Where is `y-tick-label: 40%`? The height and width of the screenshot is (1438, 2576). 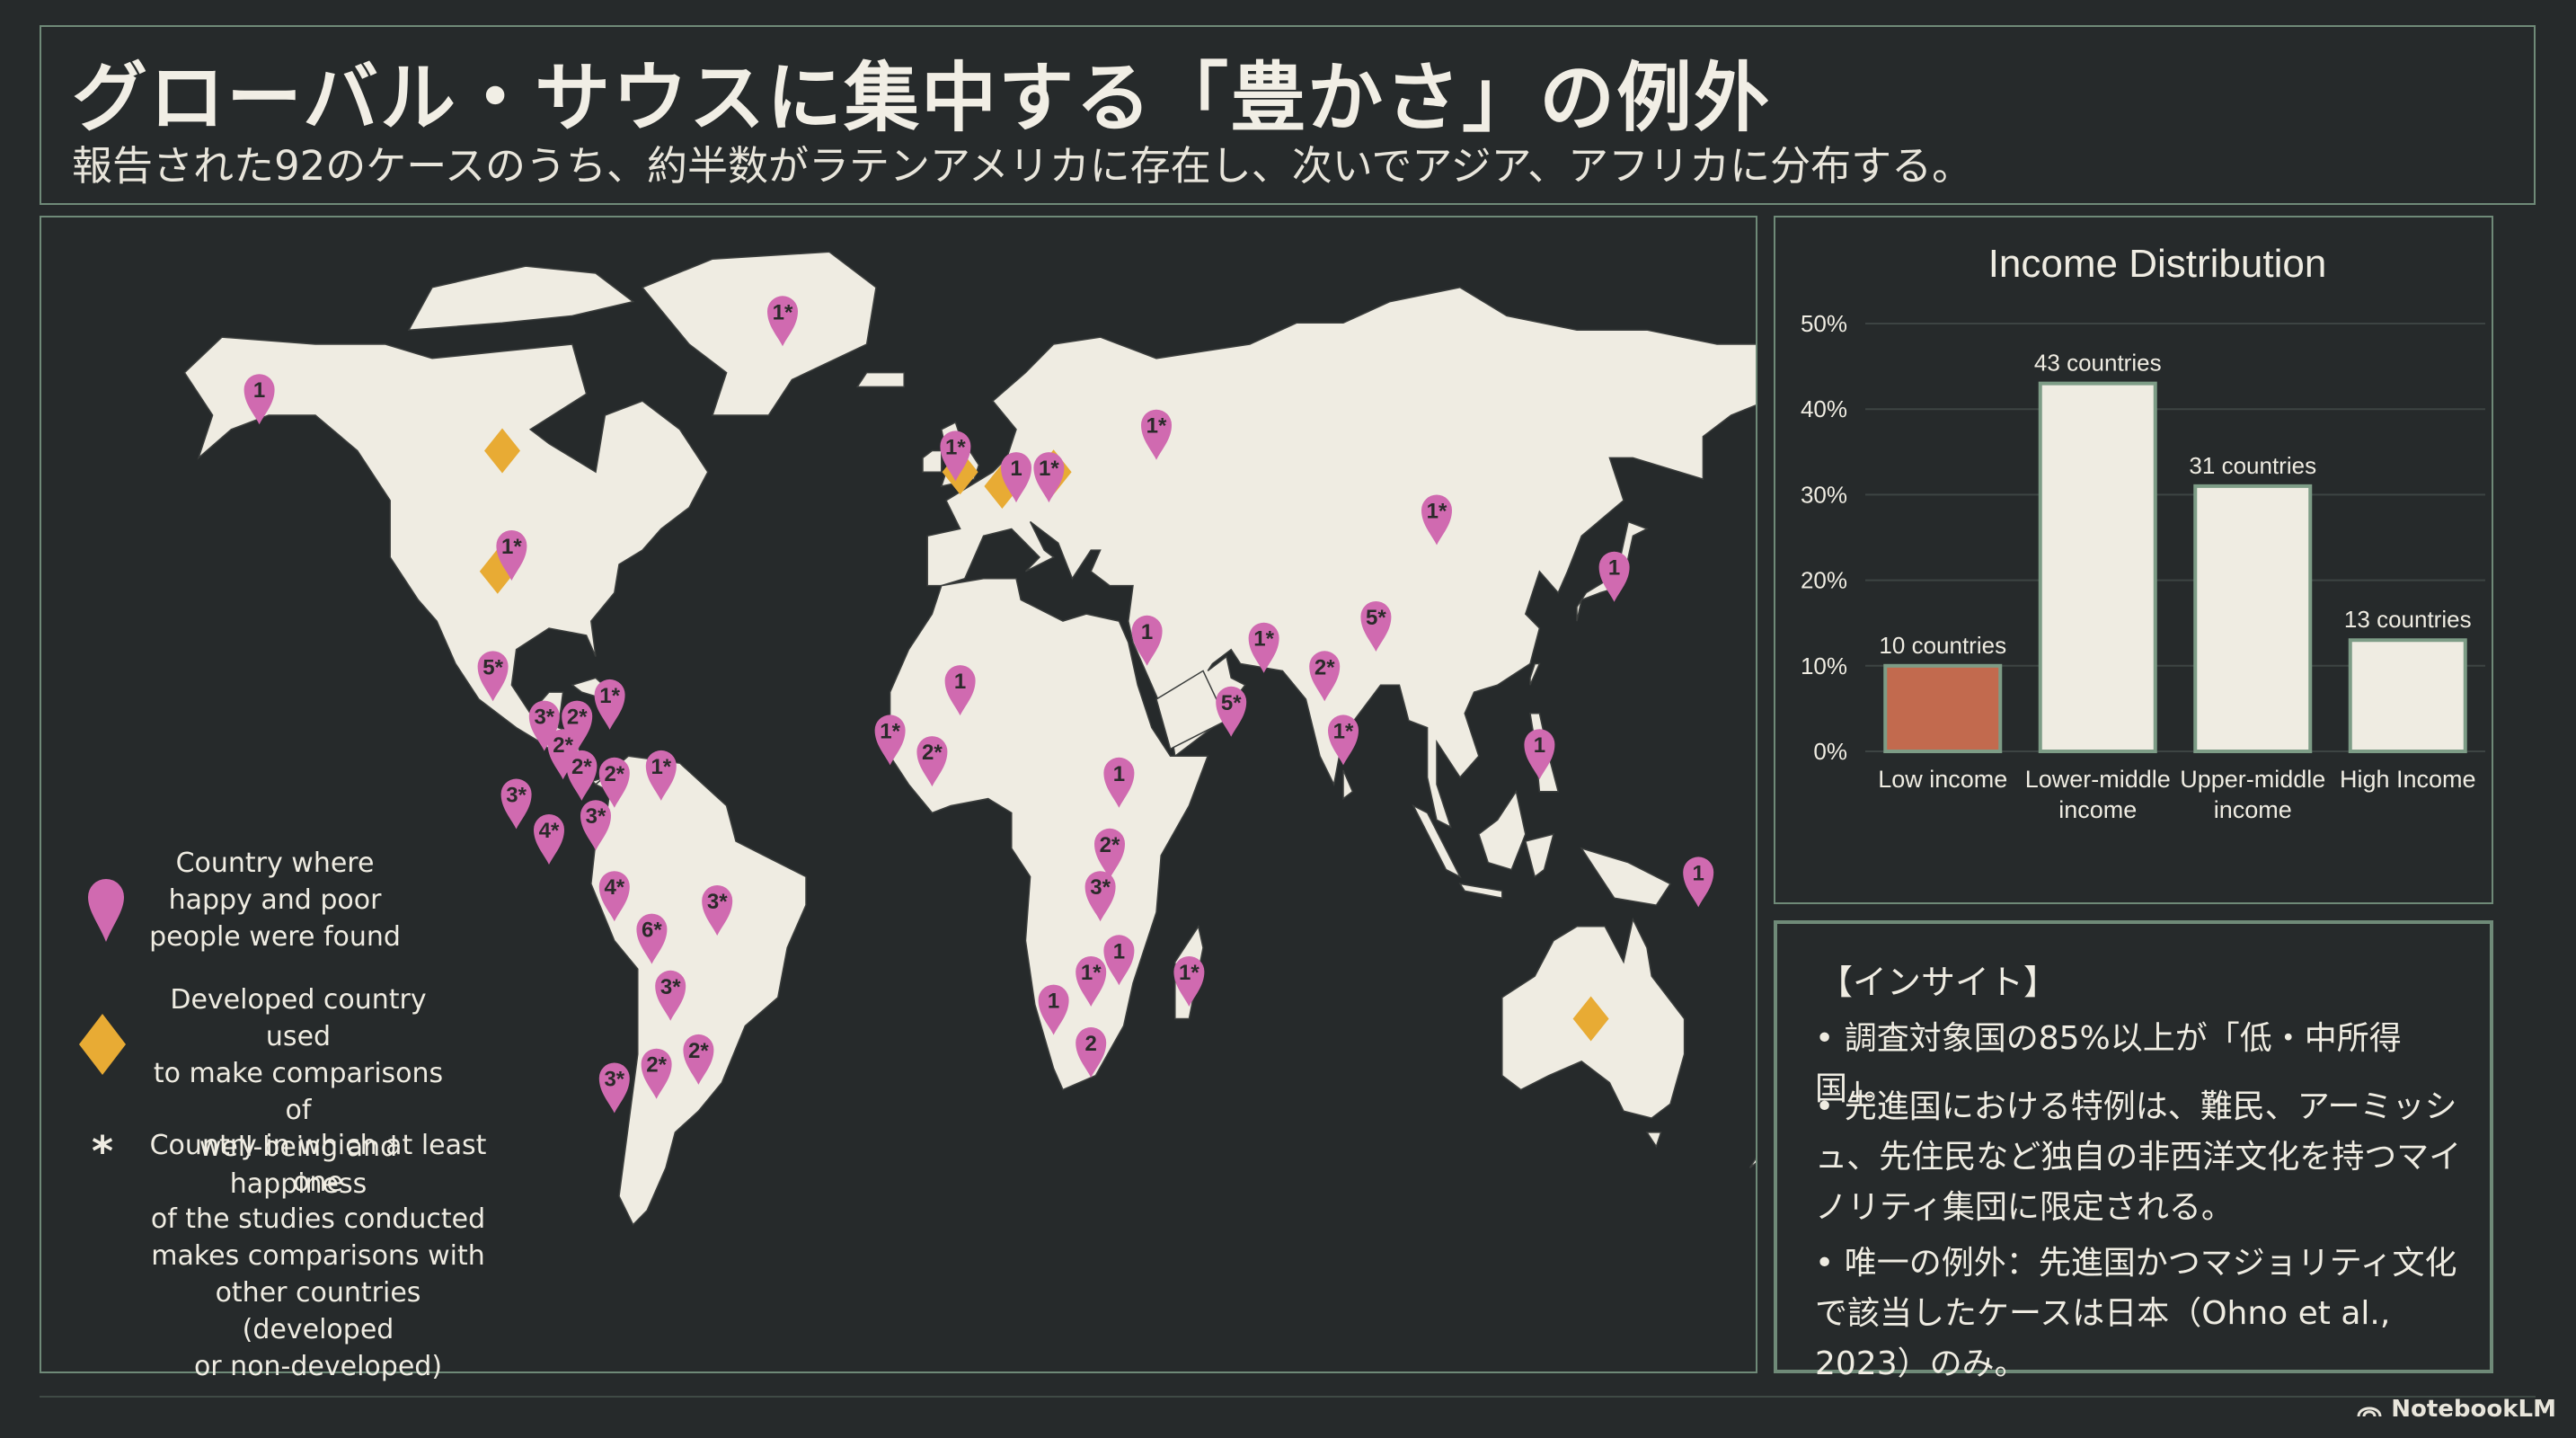 y-tick-label: 40% is located at coordinates (1824, 408).